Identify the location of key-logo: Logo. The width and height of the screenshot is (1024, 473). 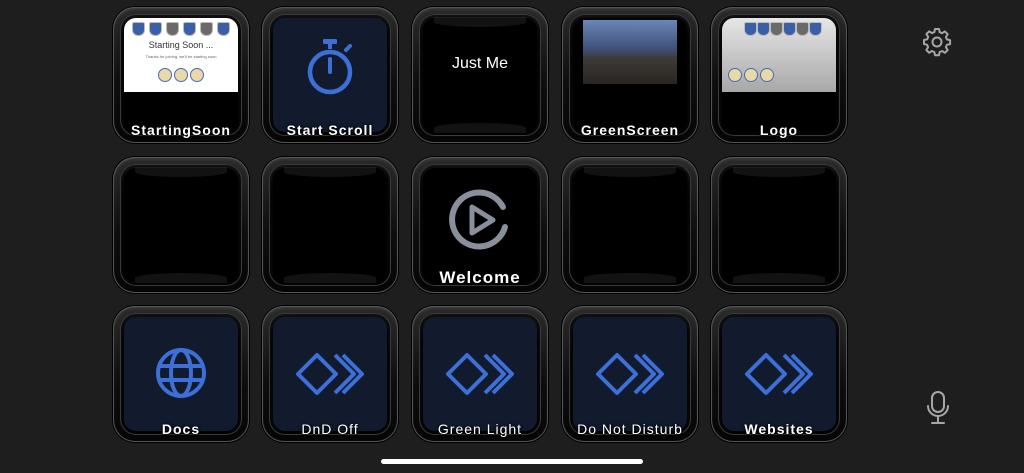
(779, 75).